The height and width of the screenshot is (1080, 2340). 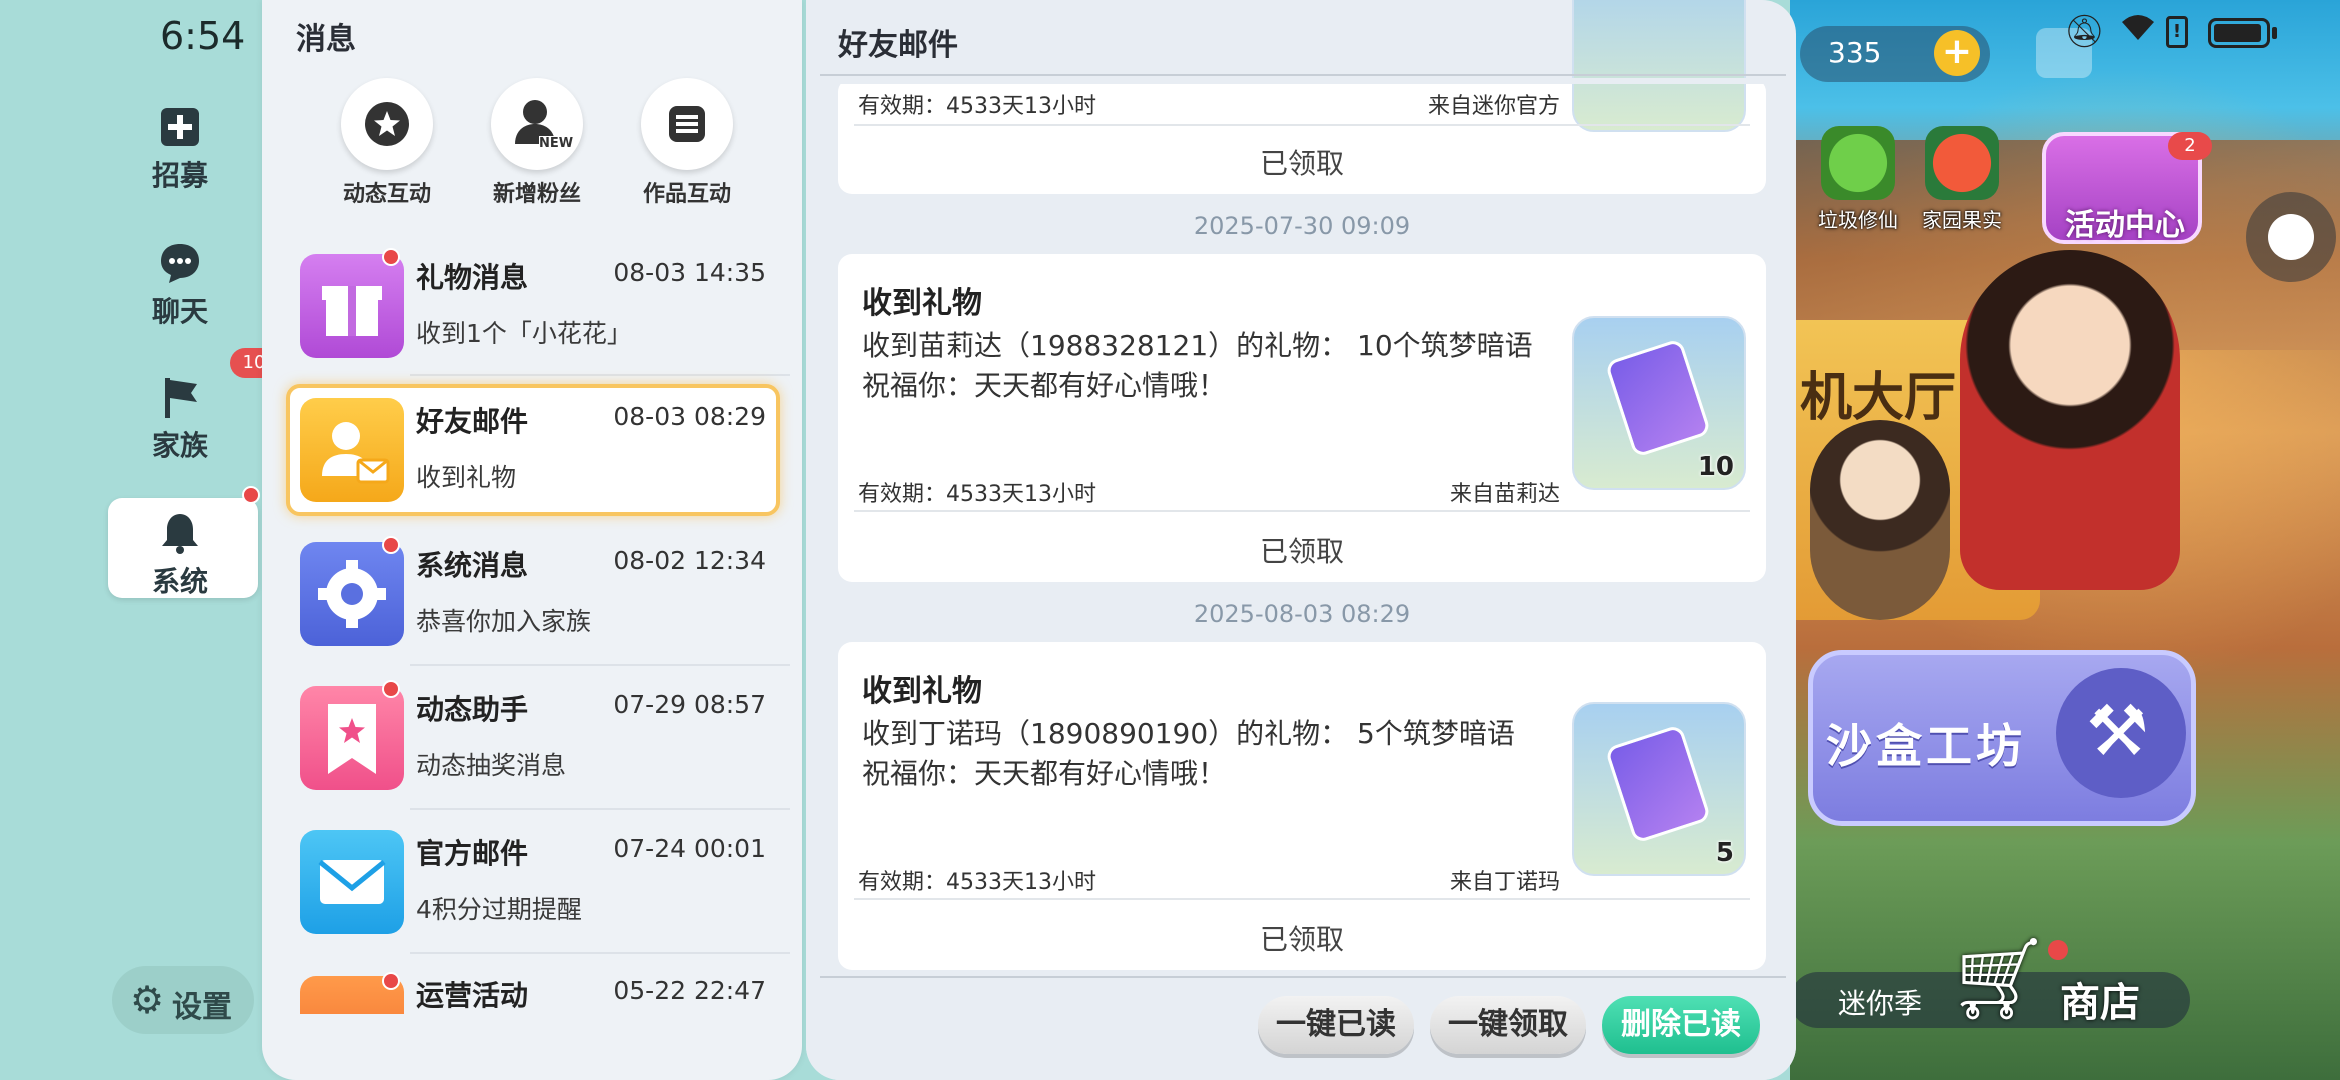 I want to click on gear-icon, so click(x=352, y=594).